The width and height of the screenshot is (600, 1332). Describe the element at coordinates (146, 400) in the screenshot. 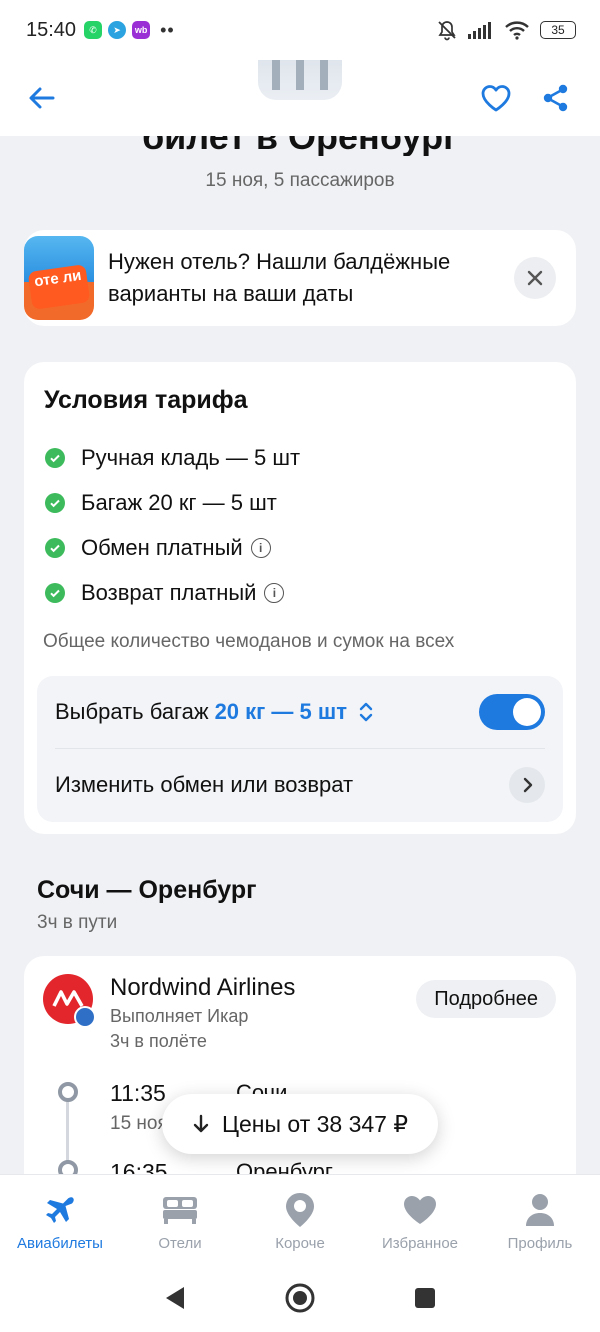

I see `tariff-title: Условия тарифа` at that location.